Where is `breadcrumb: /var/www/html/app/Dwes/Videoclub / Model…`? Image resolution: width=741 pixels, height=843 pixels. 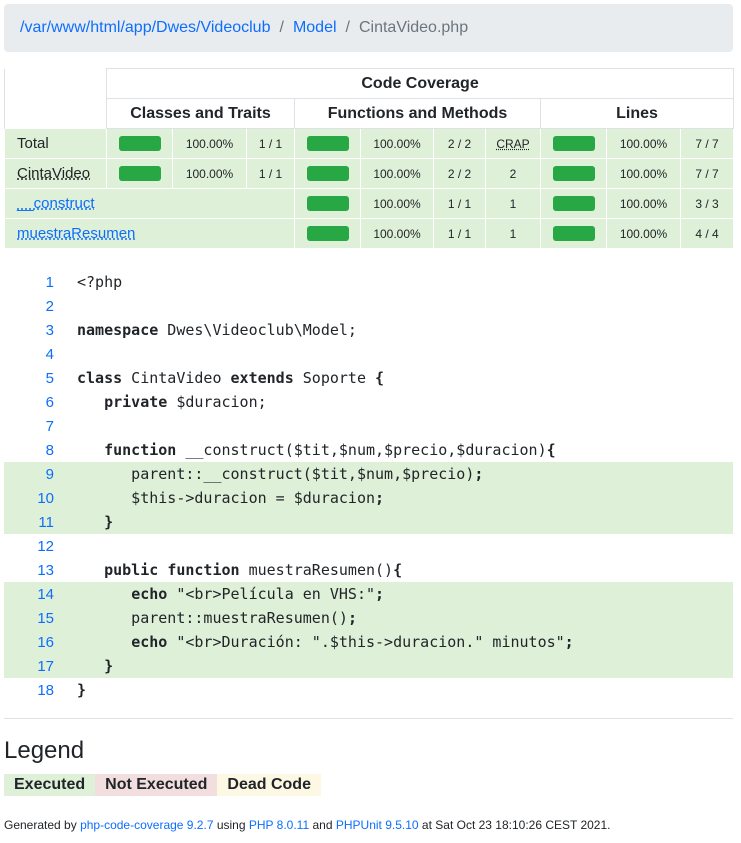 breadcrumb: /var/www/html/app/Dwes/Videoclub / Model… is located at coordinates (368, 28).